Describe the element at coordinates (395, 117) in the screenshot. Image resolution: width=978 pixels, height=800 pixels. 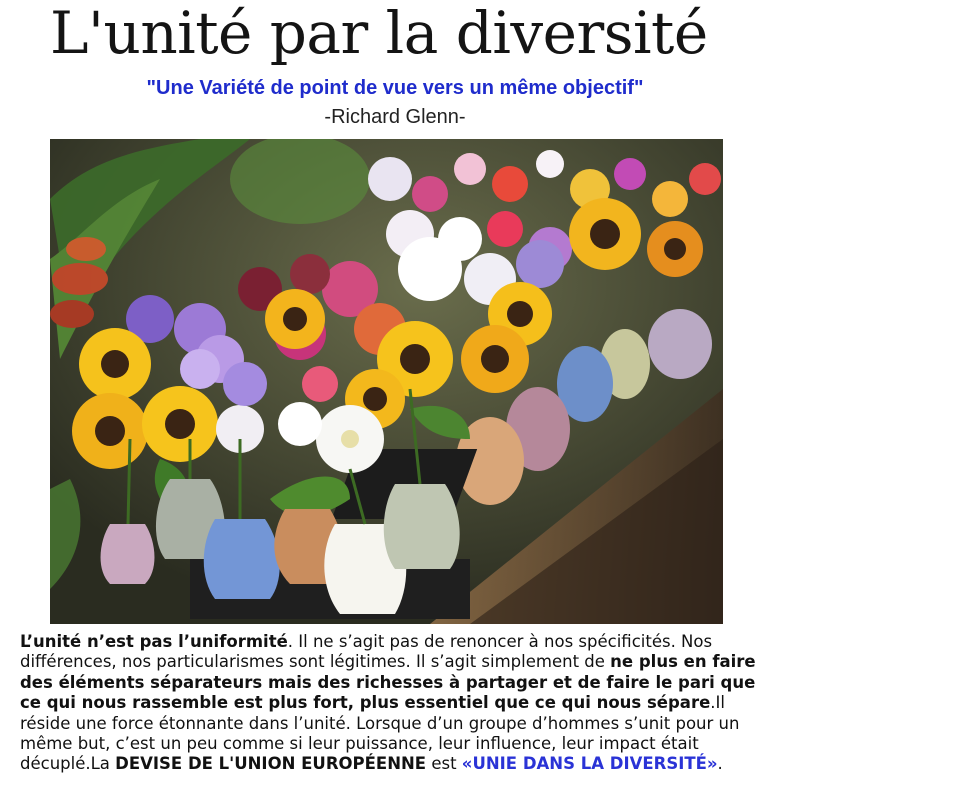
I see `quote-author: -Richard Glenn-` at that location.